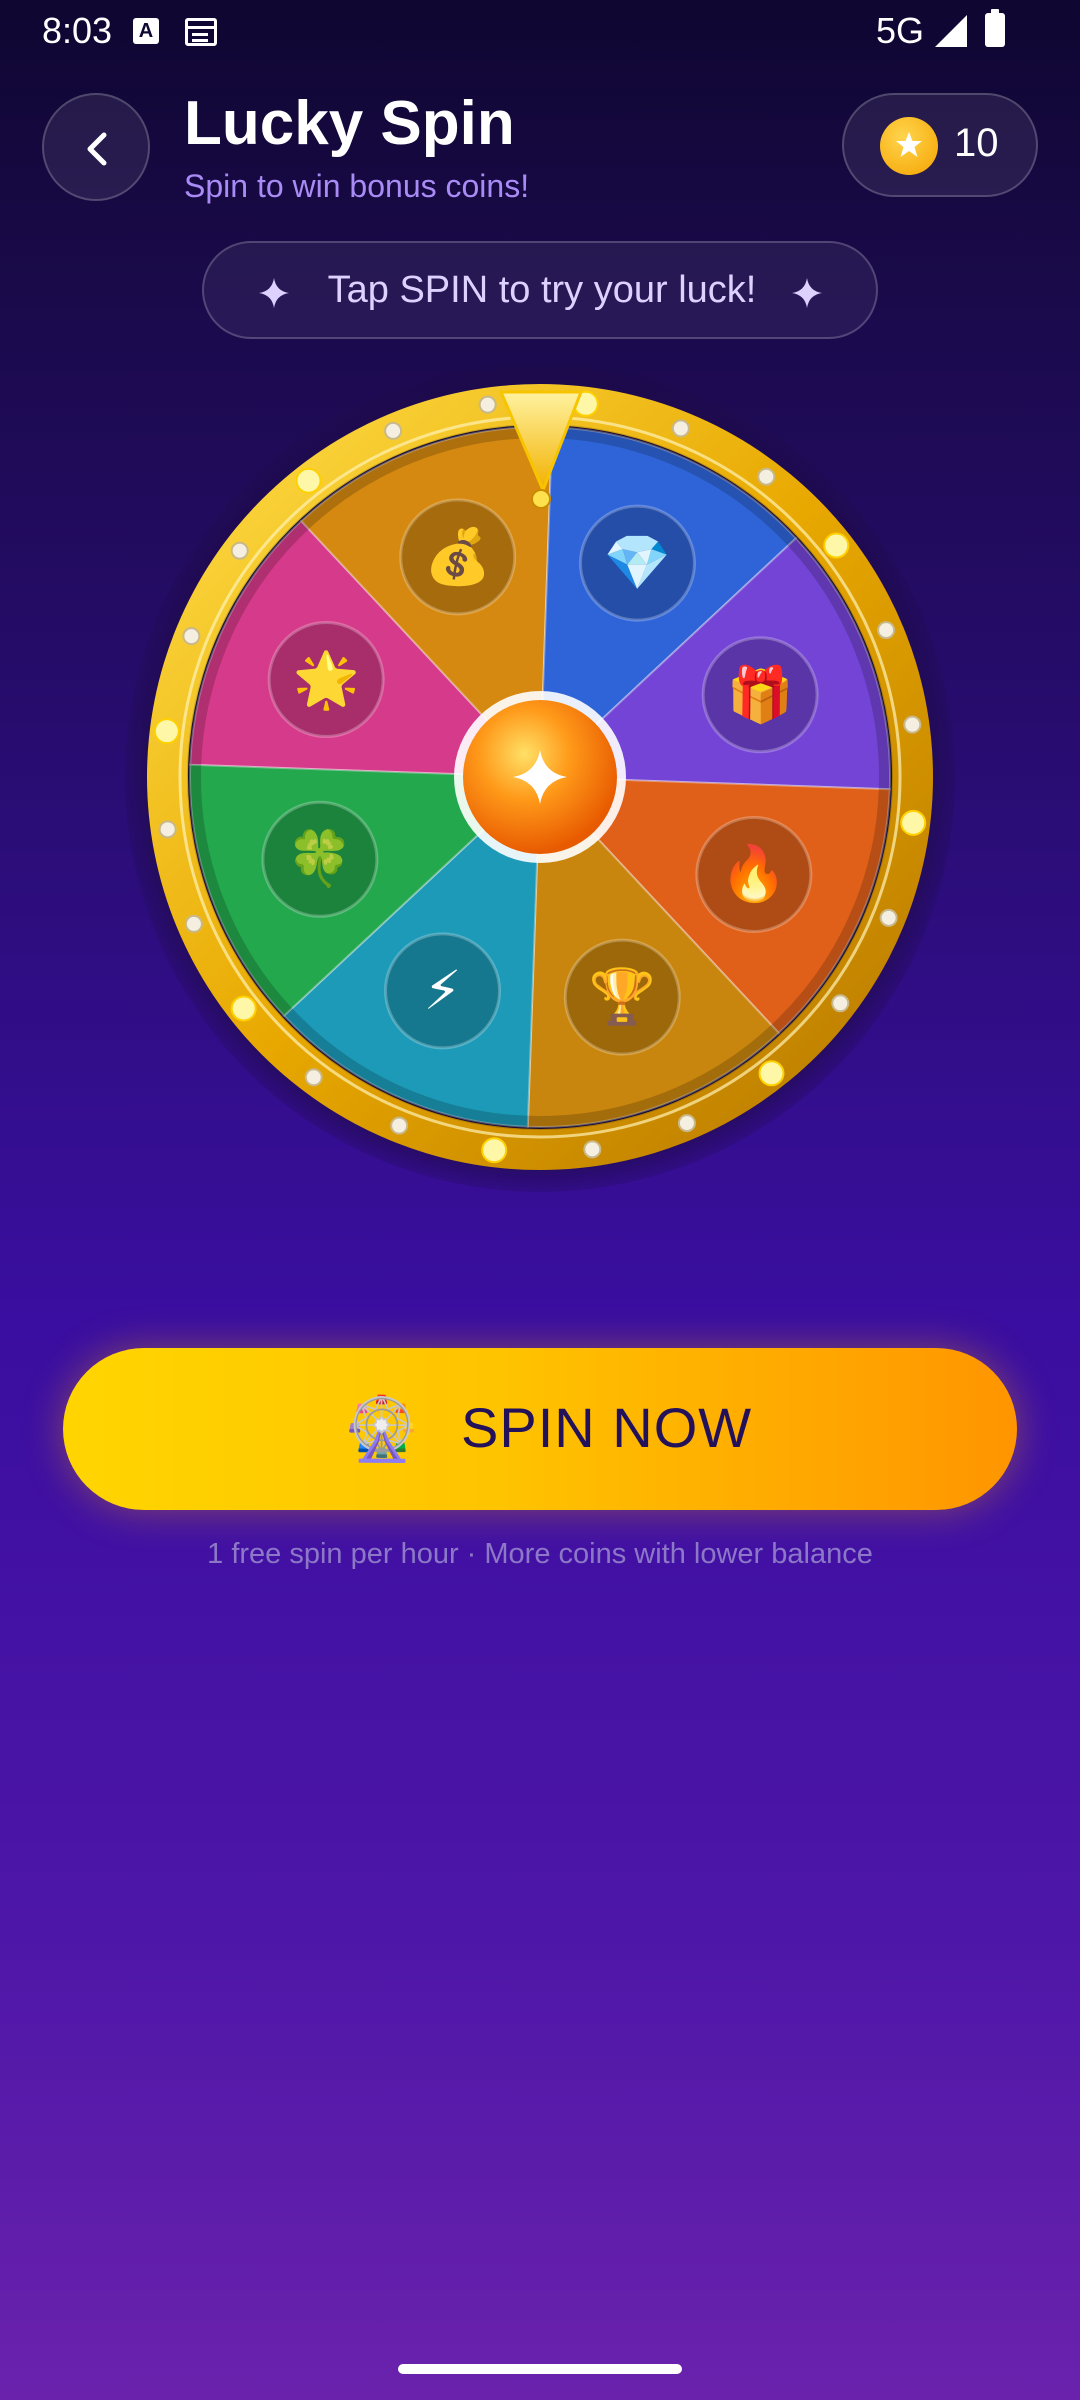  Describe the element at coordinates (540, 32) in the screenshot. I see `status-bar: 8:03 A 5G` at that location.